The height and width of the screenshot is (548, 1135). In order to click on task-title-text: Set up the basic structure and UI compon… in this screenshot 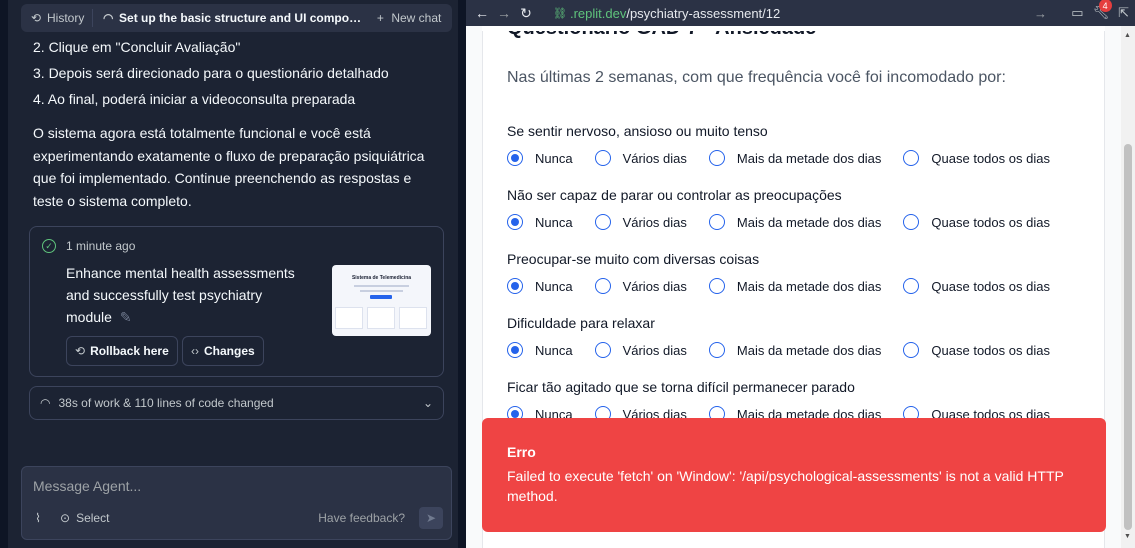, I will do `click(243, 18)`.